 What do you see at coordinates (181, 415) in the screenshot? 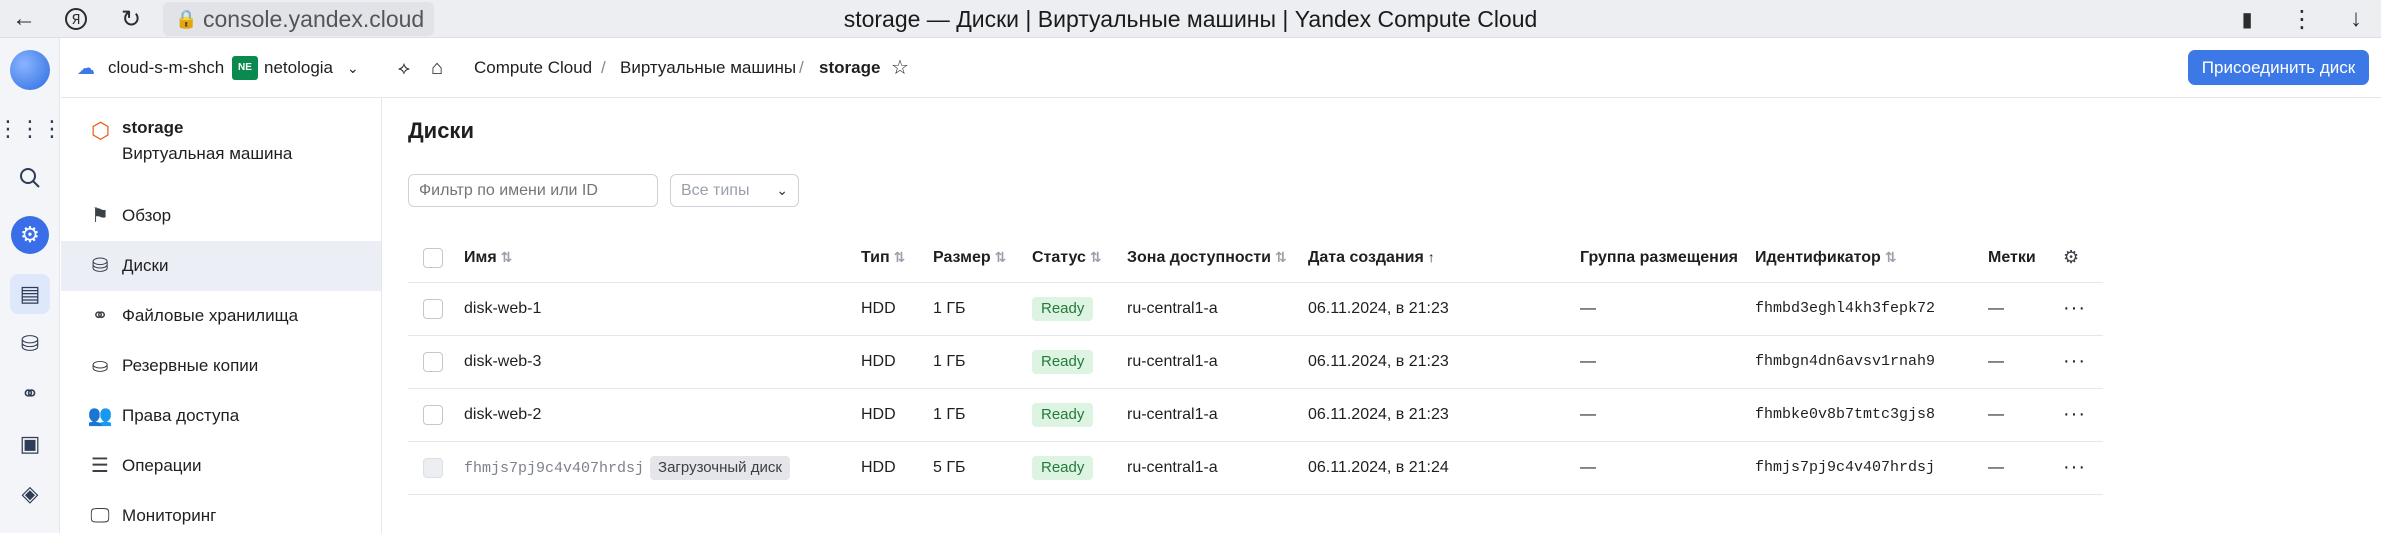
I see `sidebar-item-label: Права доступа` at bounding box center [181, 415].